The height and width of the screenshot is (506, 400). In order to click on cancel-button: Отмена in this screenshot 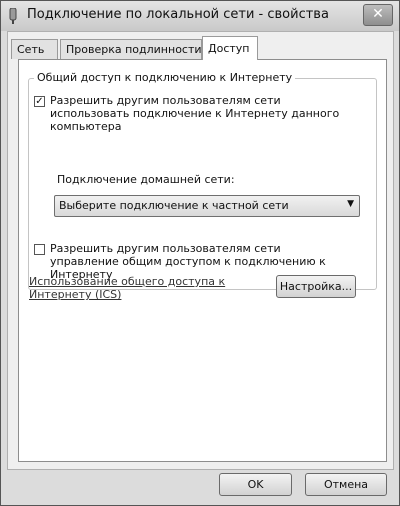, I will do `click(346, 484)`.